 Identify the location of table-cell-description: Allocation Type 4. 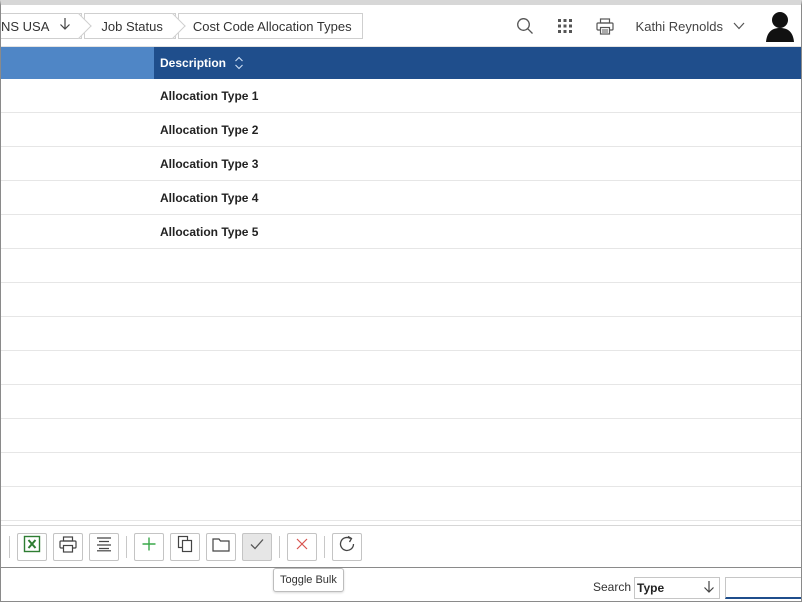
(477, 198).